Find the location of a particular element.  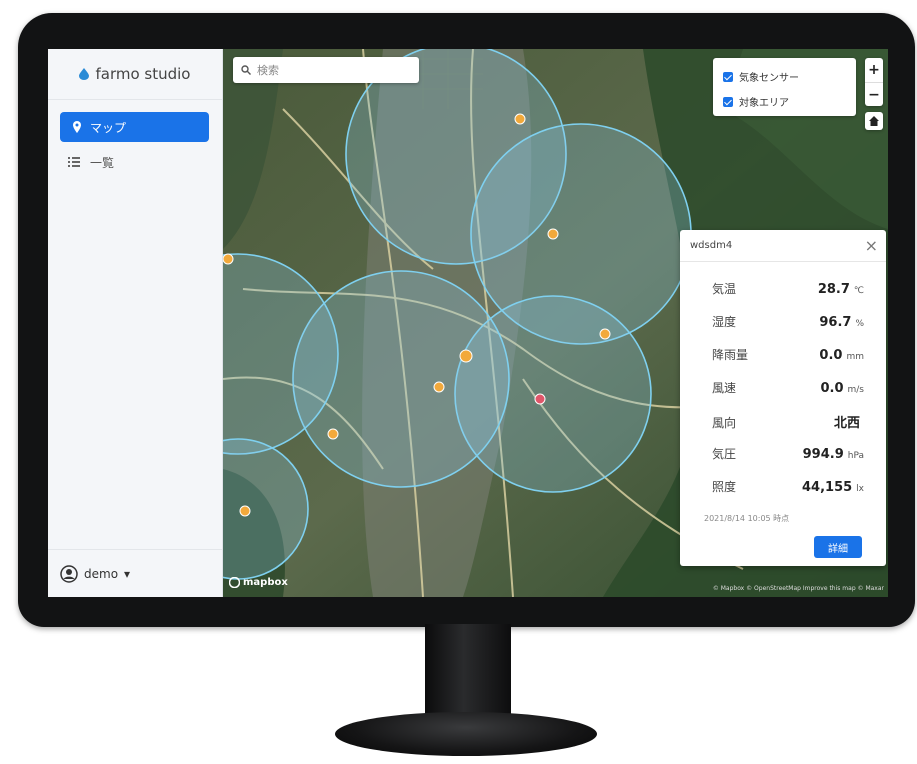

brand-name: farmo studio is located at coordinates (143, 74).